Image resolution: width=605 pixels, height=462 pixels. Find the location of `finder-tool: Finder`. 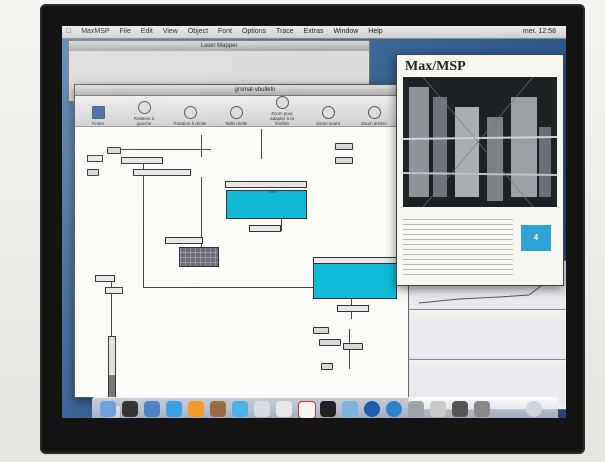

finder-tool: Finder is located at coordinates (98, 116).